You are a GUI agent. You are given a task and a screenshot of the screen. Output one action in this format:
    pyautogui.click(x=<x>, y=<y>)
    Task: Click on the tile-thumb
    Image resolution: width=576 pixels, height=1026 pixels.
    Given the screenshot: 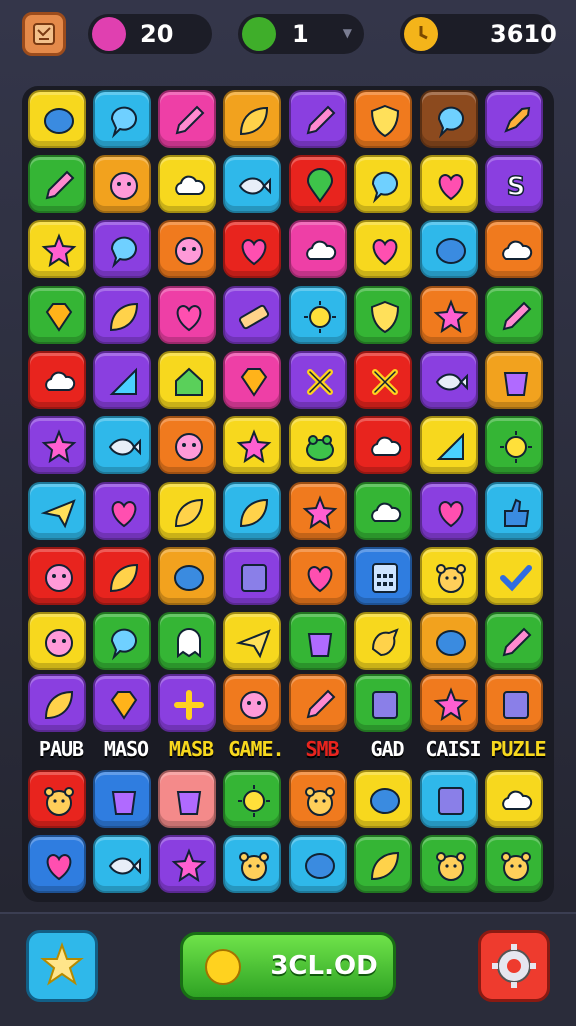 What is the action you would take?
    pyautogui.click(x=514, y=511)
    